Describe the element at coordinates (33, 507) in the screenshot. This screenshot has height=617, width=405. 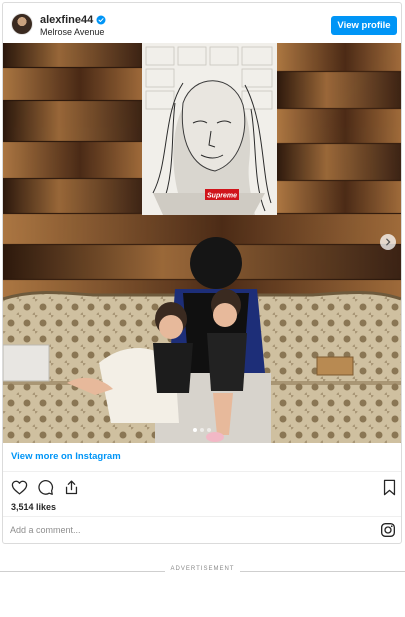
I see `like-count: 3,514 likes` at that location.